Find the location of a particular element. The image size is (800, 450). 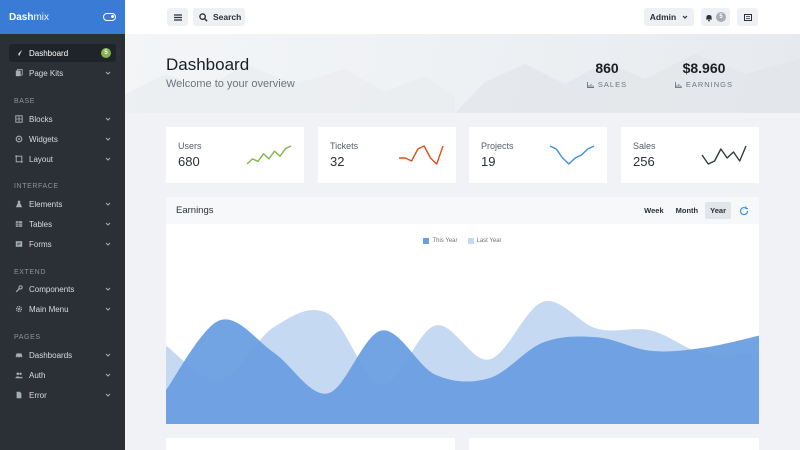

sidebar-item-layout: Layout is located at coordinates (62, 159).